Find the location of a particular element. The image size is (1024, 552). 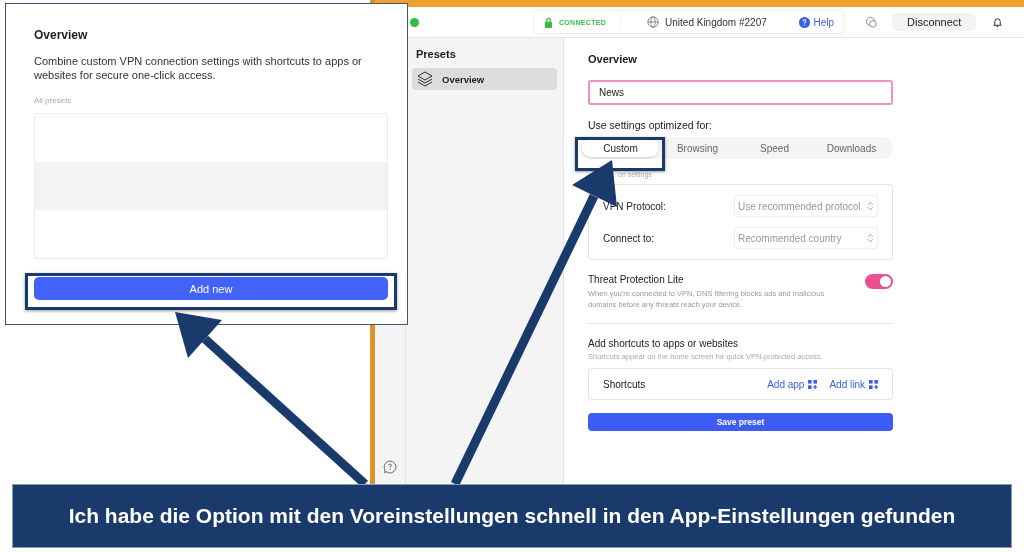

add-link-link: Add link is located at coordinates (853, 384).